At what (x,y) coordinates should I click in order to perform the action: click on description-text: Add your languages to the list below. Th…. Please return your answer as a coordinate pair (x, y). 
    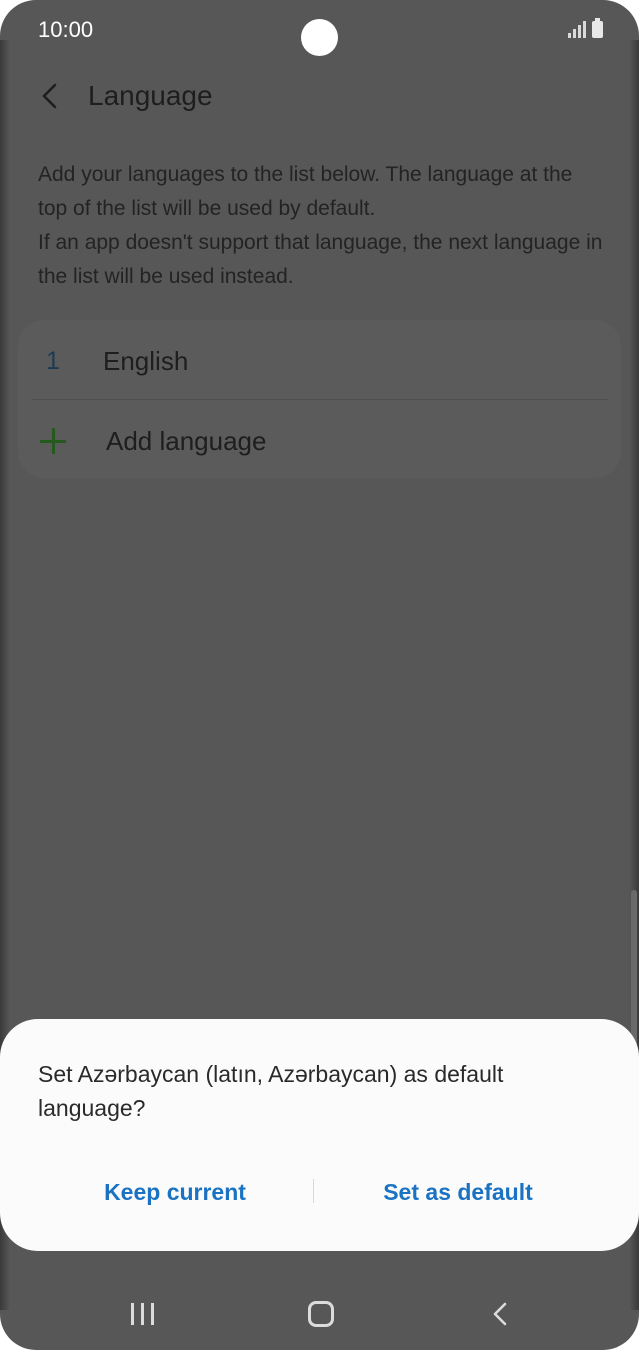
    Looking at the image, I should click on (320, 226).